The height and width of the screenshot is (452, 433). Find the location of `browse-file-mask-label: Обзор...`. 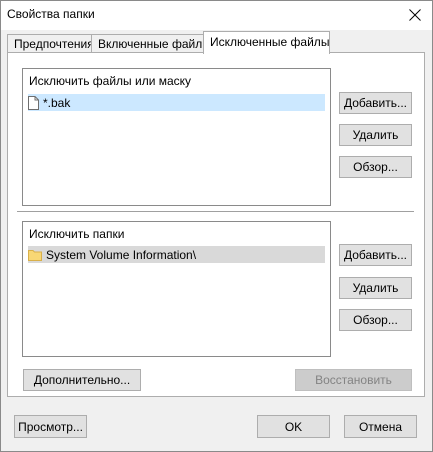

browse-file-mask-label: Обзор... is located at coordinates (375, 167).